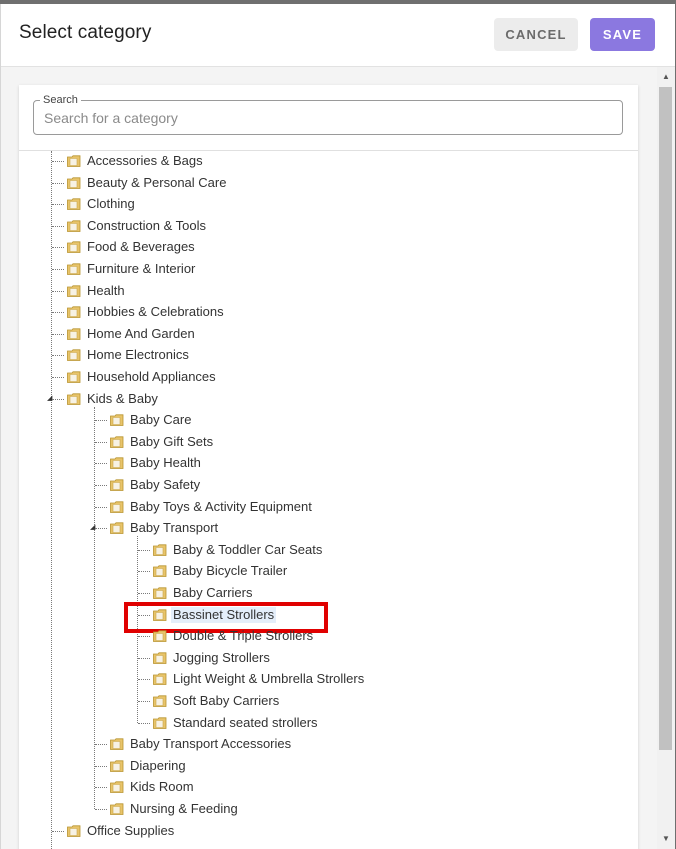  I want to click on tree-node-baby-transport: ◢ Baby Transport, so click(328, 528).